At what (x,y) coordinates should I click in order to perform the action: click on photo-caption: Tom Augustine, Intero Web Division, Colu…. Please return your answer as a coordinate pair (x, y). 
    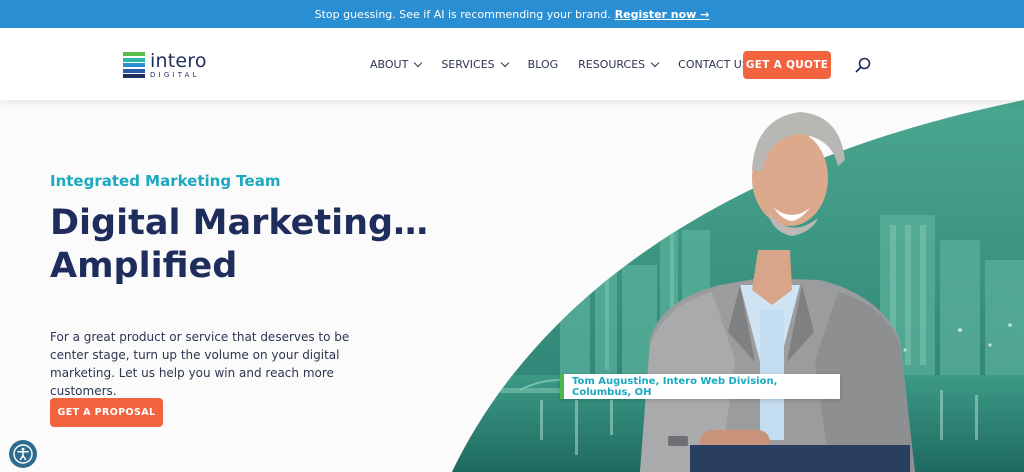
    Looking at the image, I should click on (700, 386).